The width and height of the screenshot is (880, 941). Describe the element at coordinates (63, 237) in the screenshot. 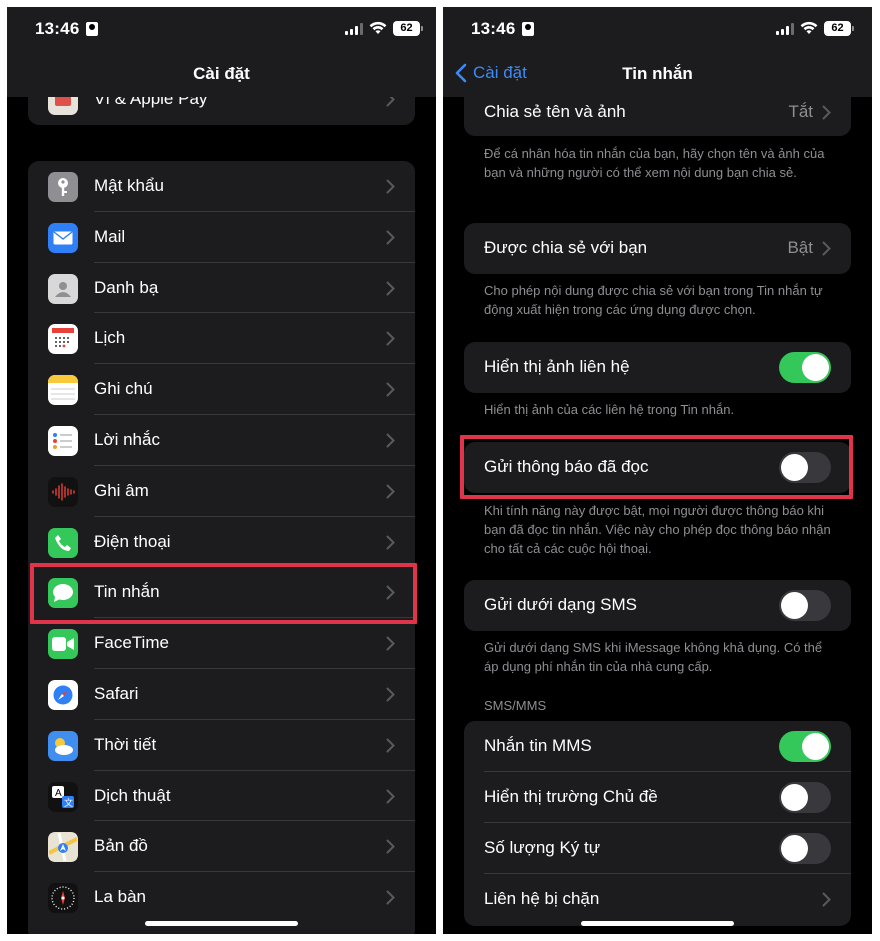

I see `envelope-icon` at that location.